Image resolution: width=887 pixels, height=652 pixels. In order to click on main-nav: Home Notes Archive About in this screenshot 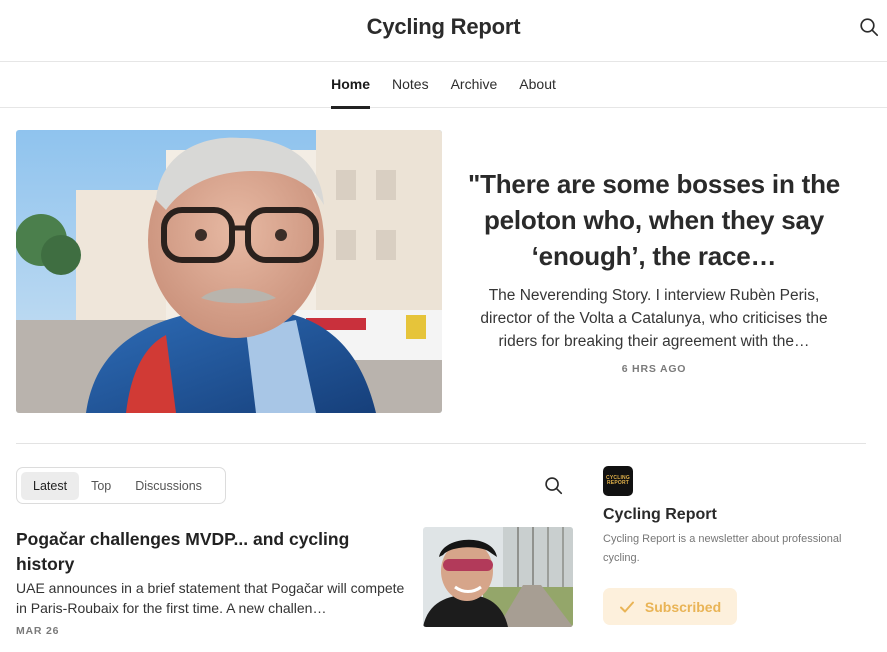, I will do `click(443, 85)`.